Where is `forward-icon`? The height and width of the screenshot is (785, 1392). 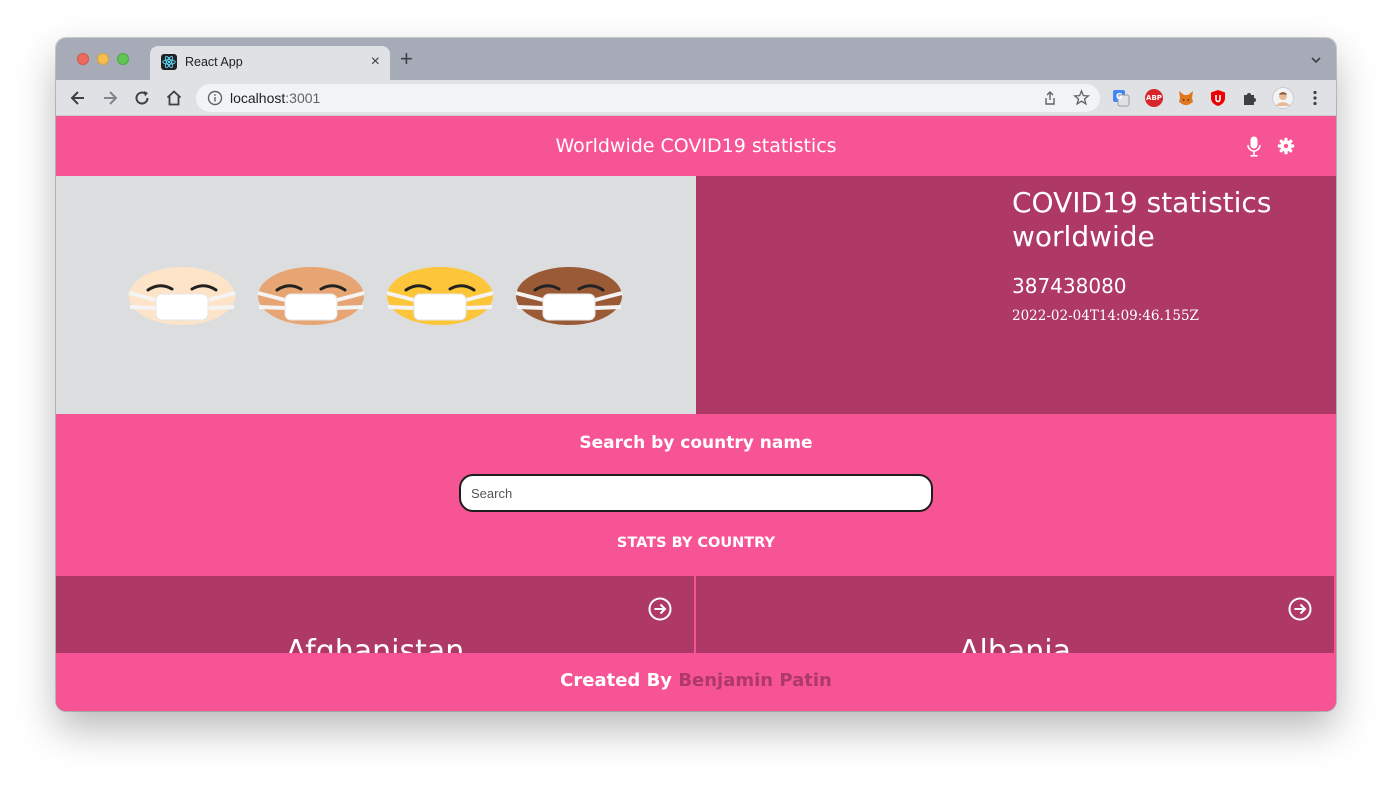
forward-icon is located at coordinates (110, 98).